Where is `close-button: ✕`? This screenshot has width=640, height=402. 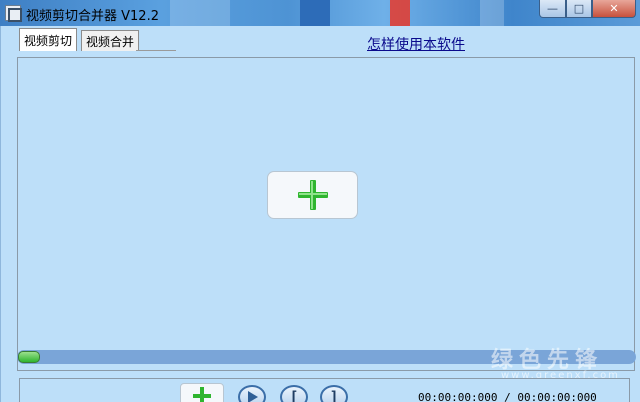 close-button: ✕ is located at coordinates (614, 9).